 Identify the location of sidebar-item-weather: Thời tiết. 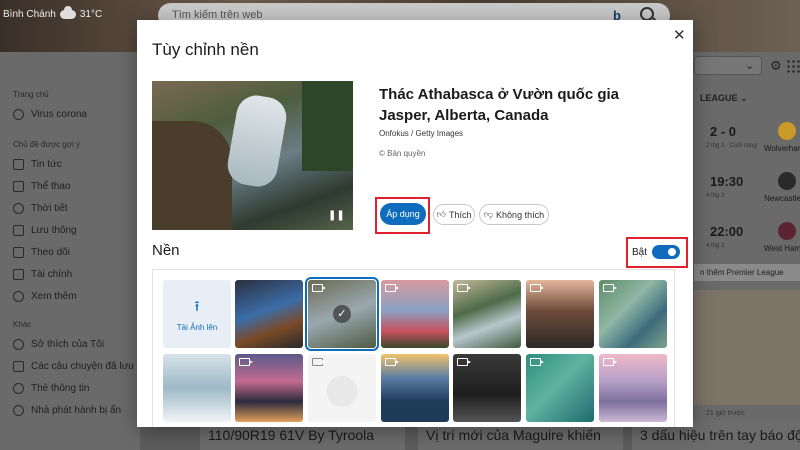
(40, 208).